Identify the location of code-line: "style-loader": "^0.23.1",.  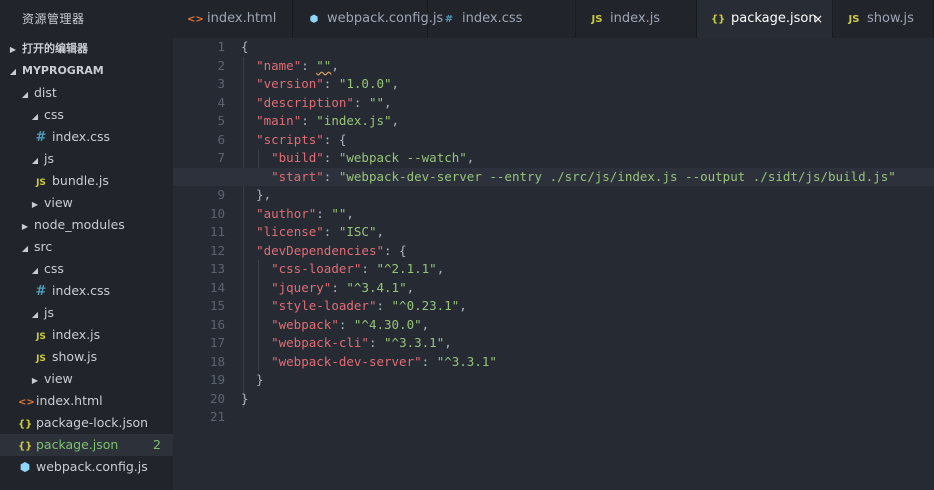
(587, 306).